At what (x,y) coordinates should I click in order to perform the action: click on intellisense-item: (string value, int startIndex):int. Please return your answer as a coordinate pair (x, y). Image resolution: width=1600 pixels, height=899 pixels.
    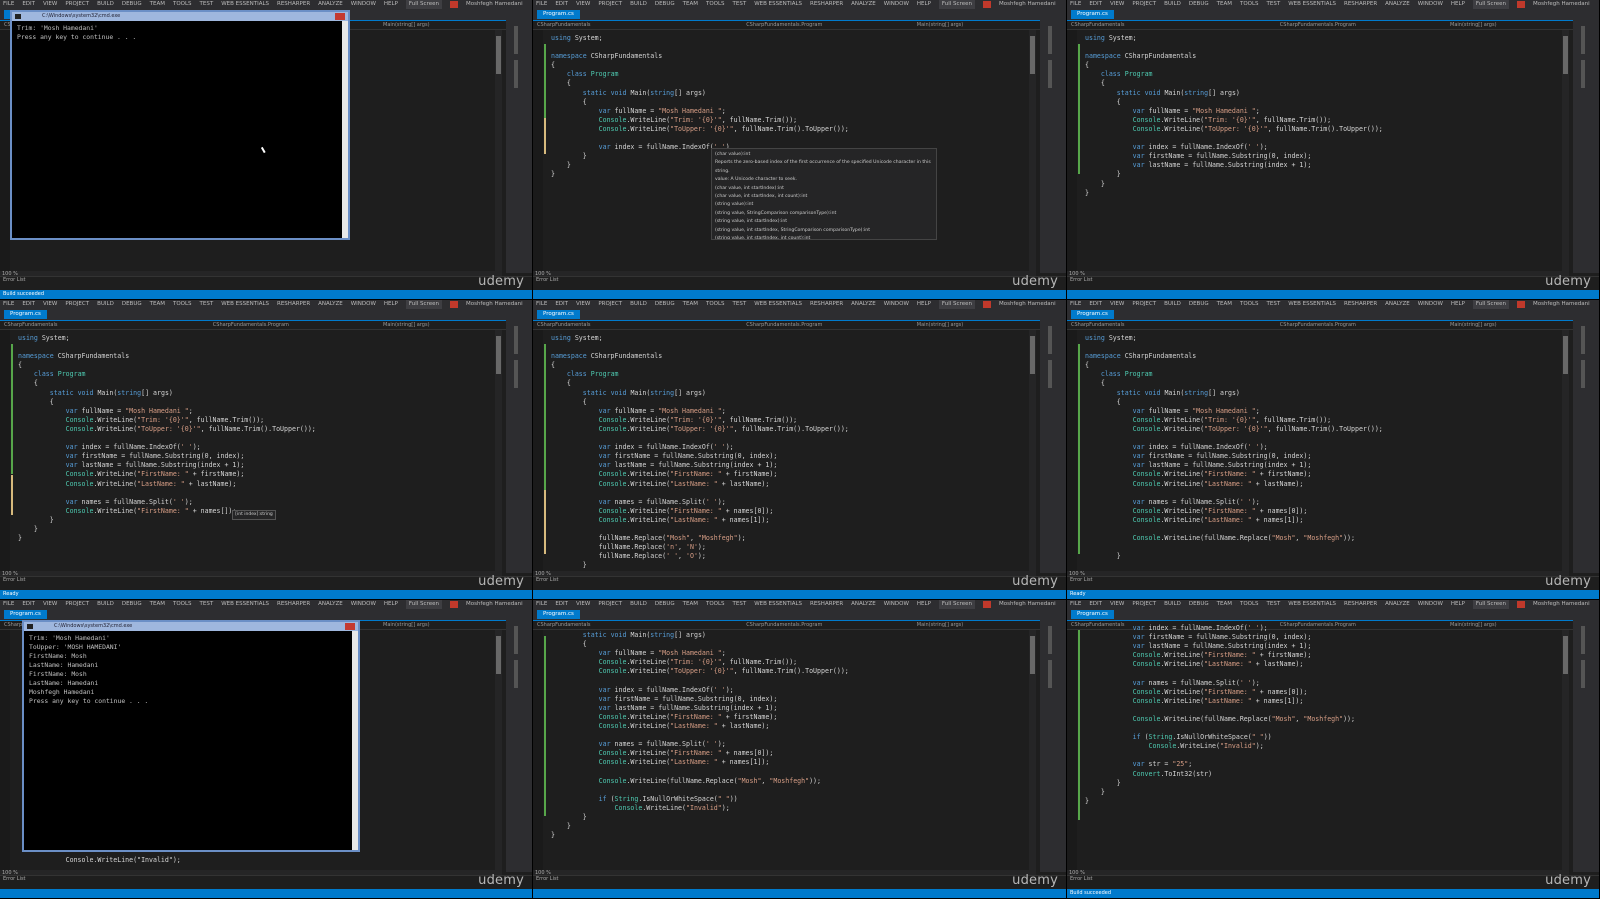
    Looking at the image, I should click on (824, 222).